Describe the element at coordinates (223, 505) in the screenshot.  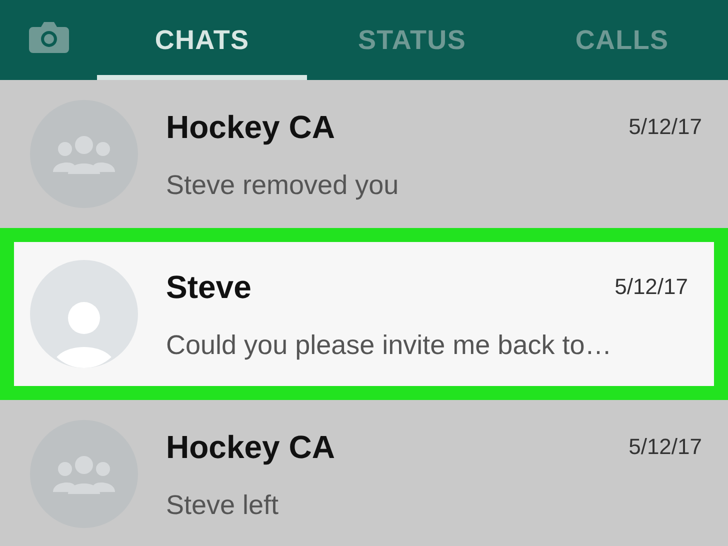
I see `message-preview: Steve left` at that location.